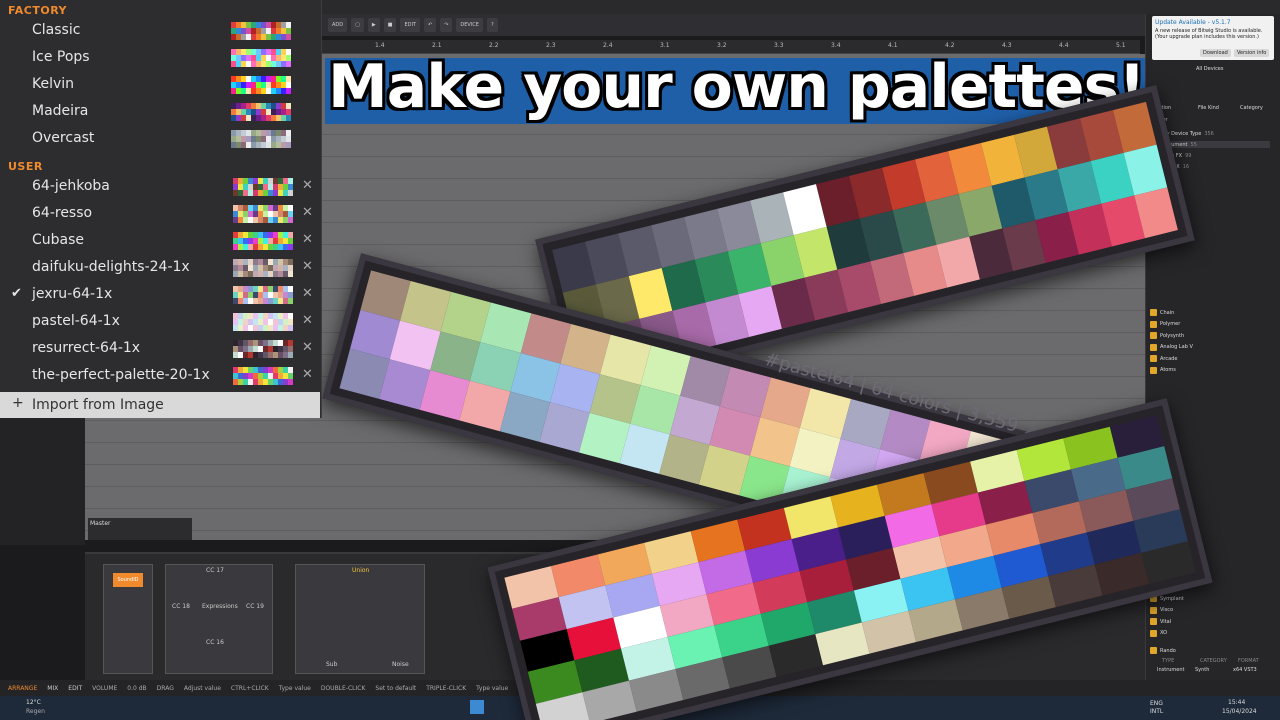 The image size is (1280, 720). I want to click on file-kind-filter: File Kind, so click(1208, 108).